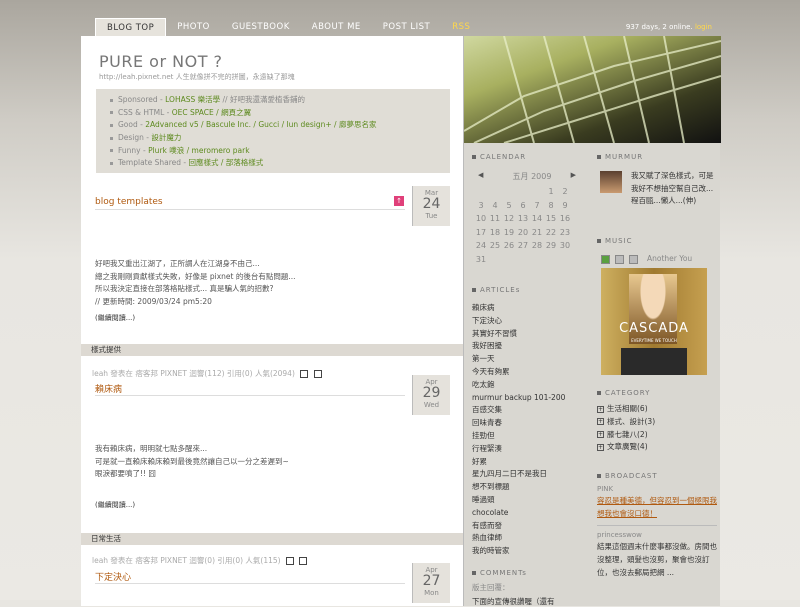 This screenshot has width=800, height=607. What do you see at coordinates (657, 507) in the screenshot?
I see `broadcast-message: 容忍是種美德，但容忍到一個極限我想我也會沒口德！` at bounding box center [657, 507].